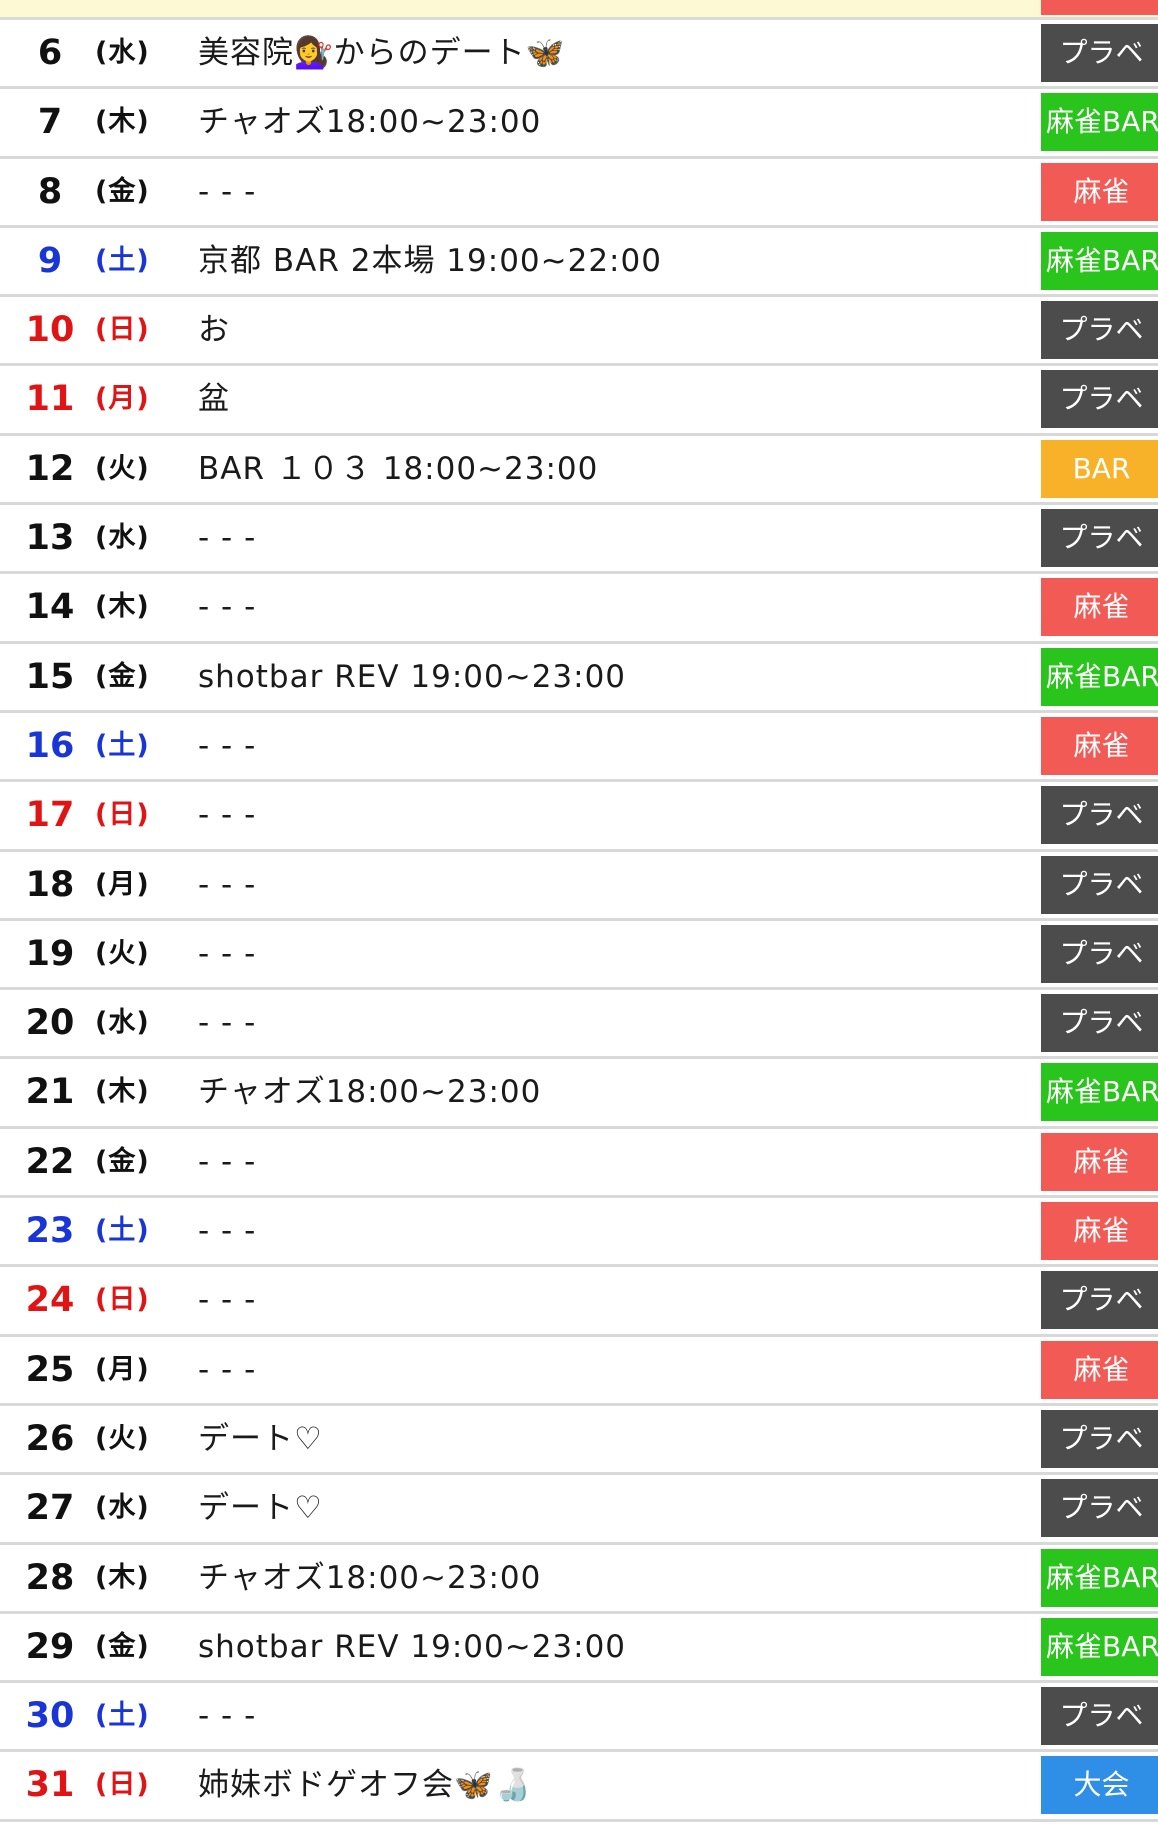 The width and height of the screenshot is (1158, 1826). I want to click on event-text: 盆, so click(214, 399).